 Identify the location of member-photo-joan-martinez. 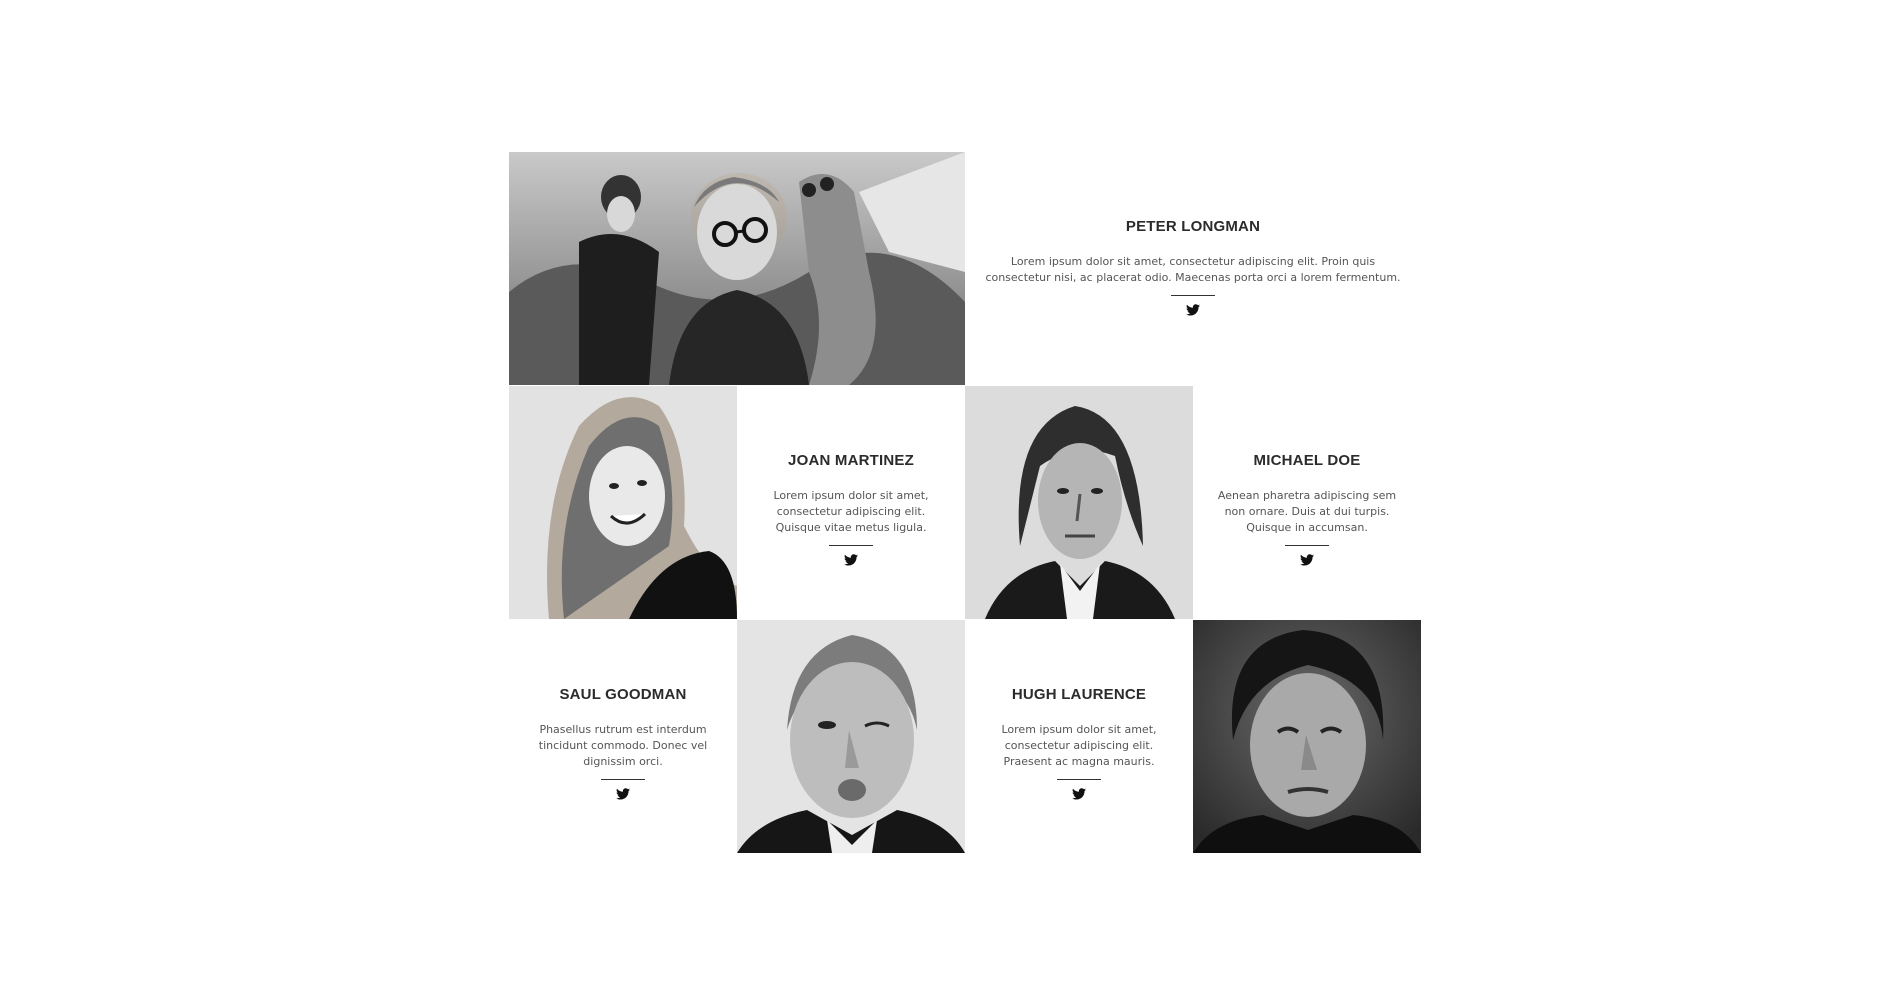
(623, 502).